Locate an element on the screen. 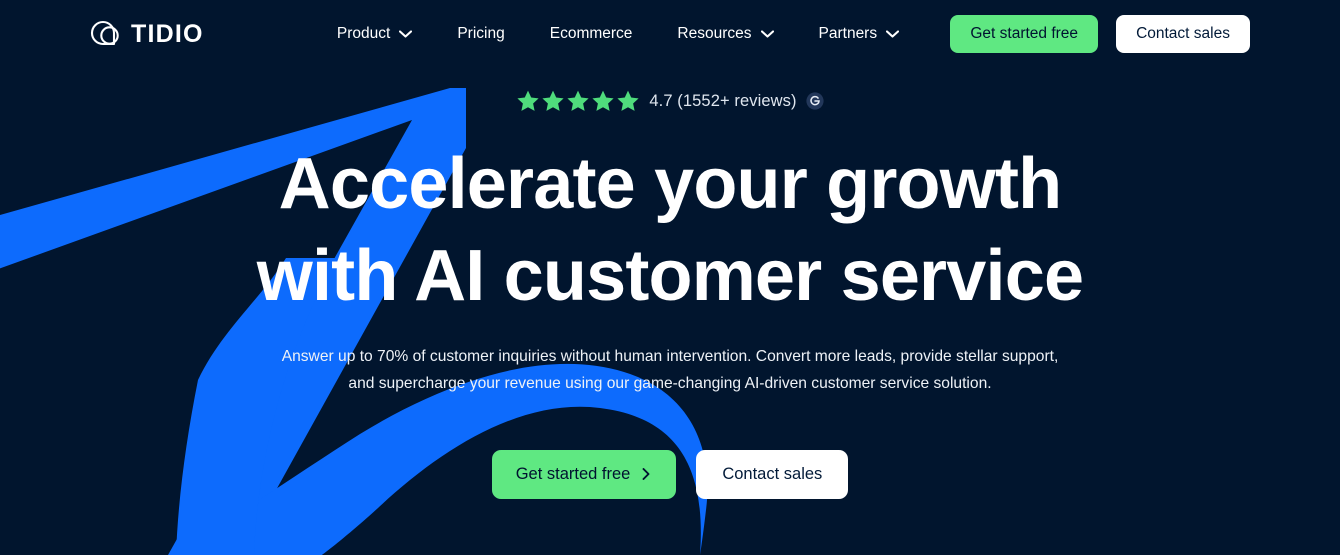  tidio-logo-icon is located at coordinates (104, 33).